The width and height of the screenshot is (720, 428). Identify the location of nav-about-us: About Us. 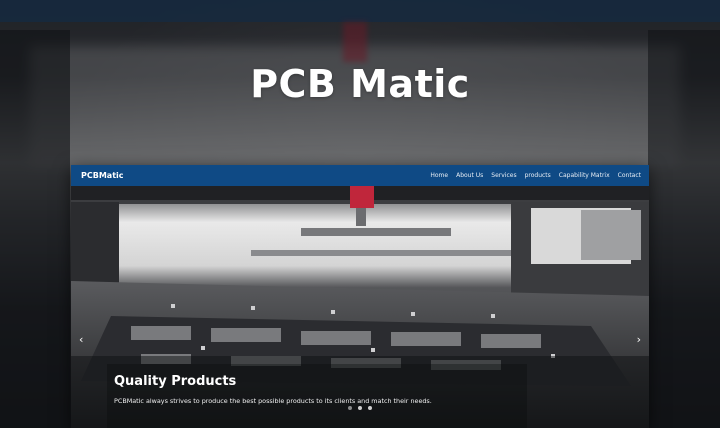
(469, 175).